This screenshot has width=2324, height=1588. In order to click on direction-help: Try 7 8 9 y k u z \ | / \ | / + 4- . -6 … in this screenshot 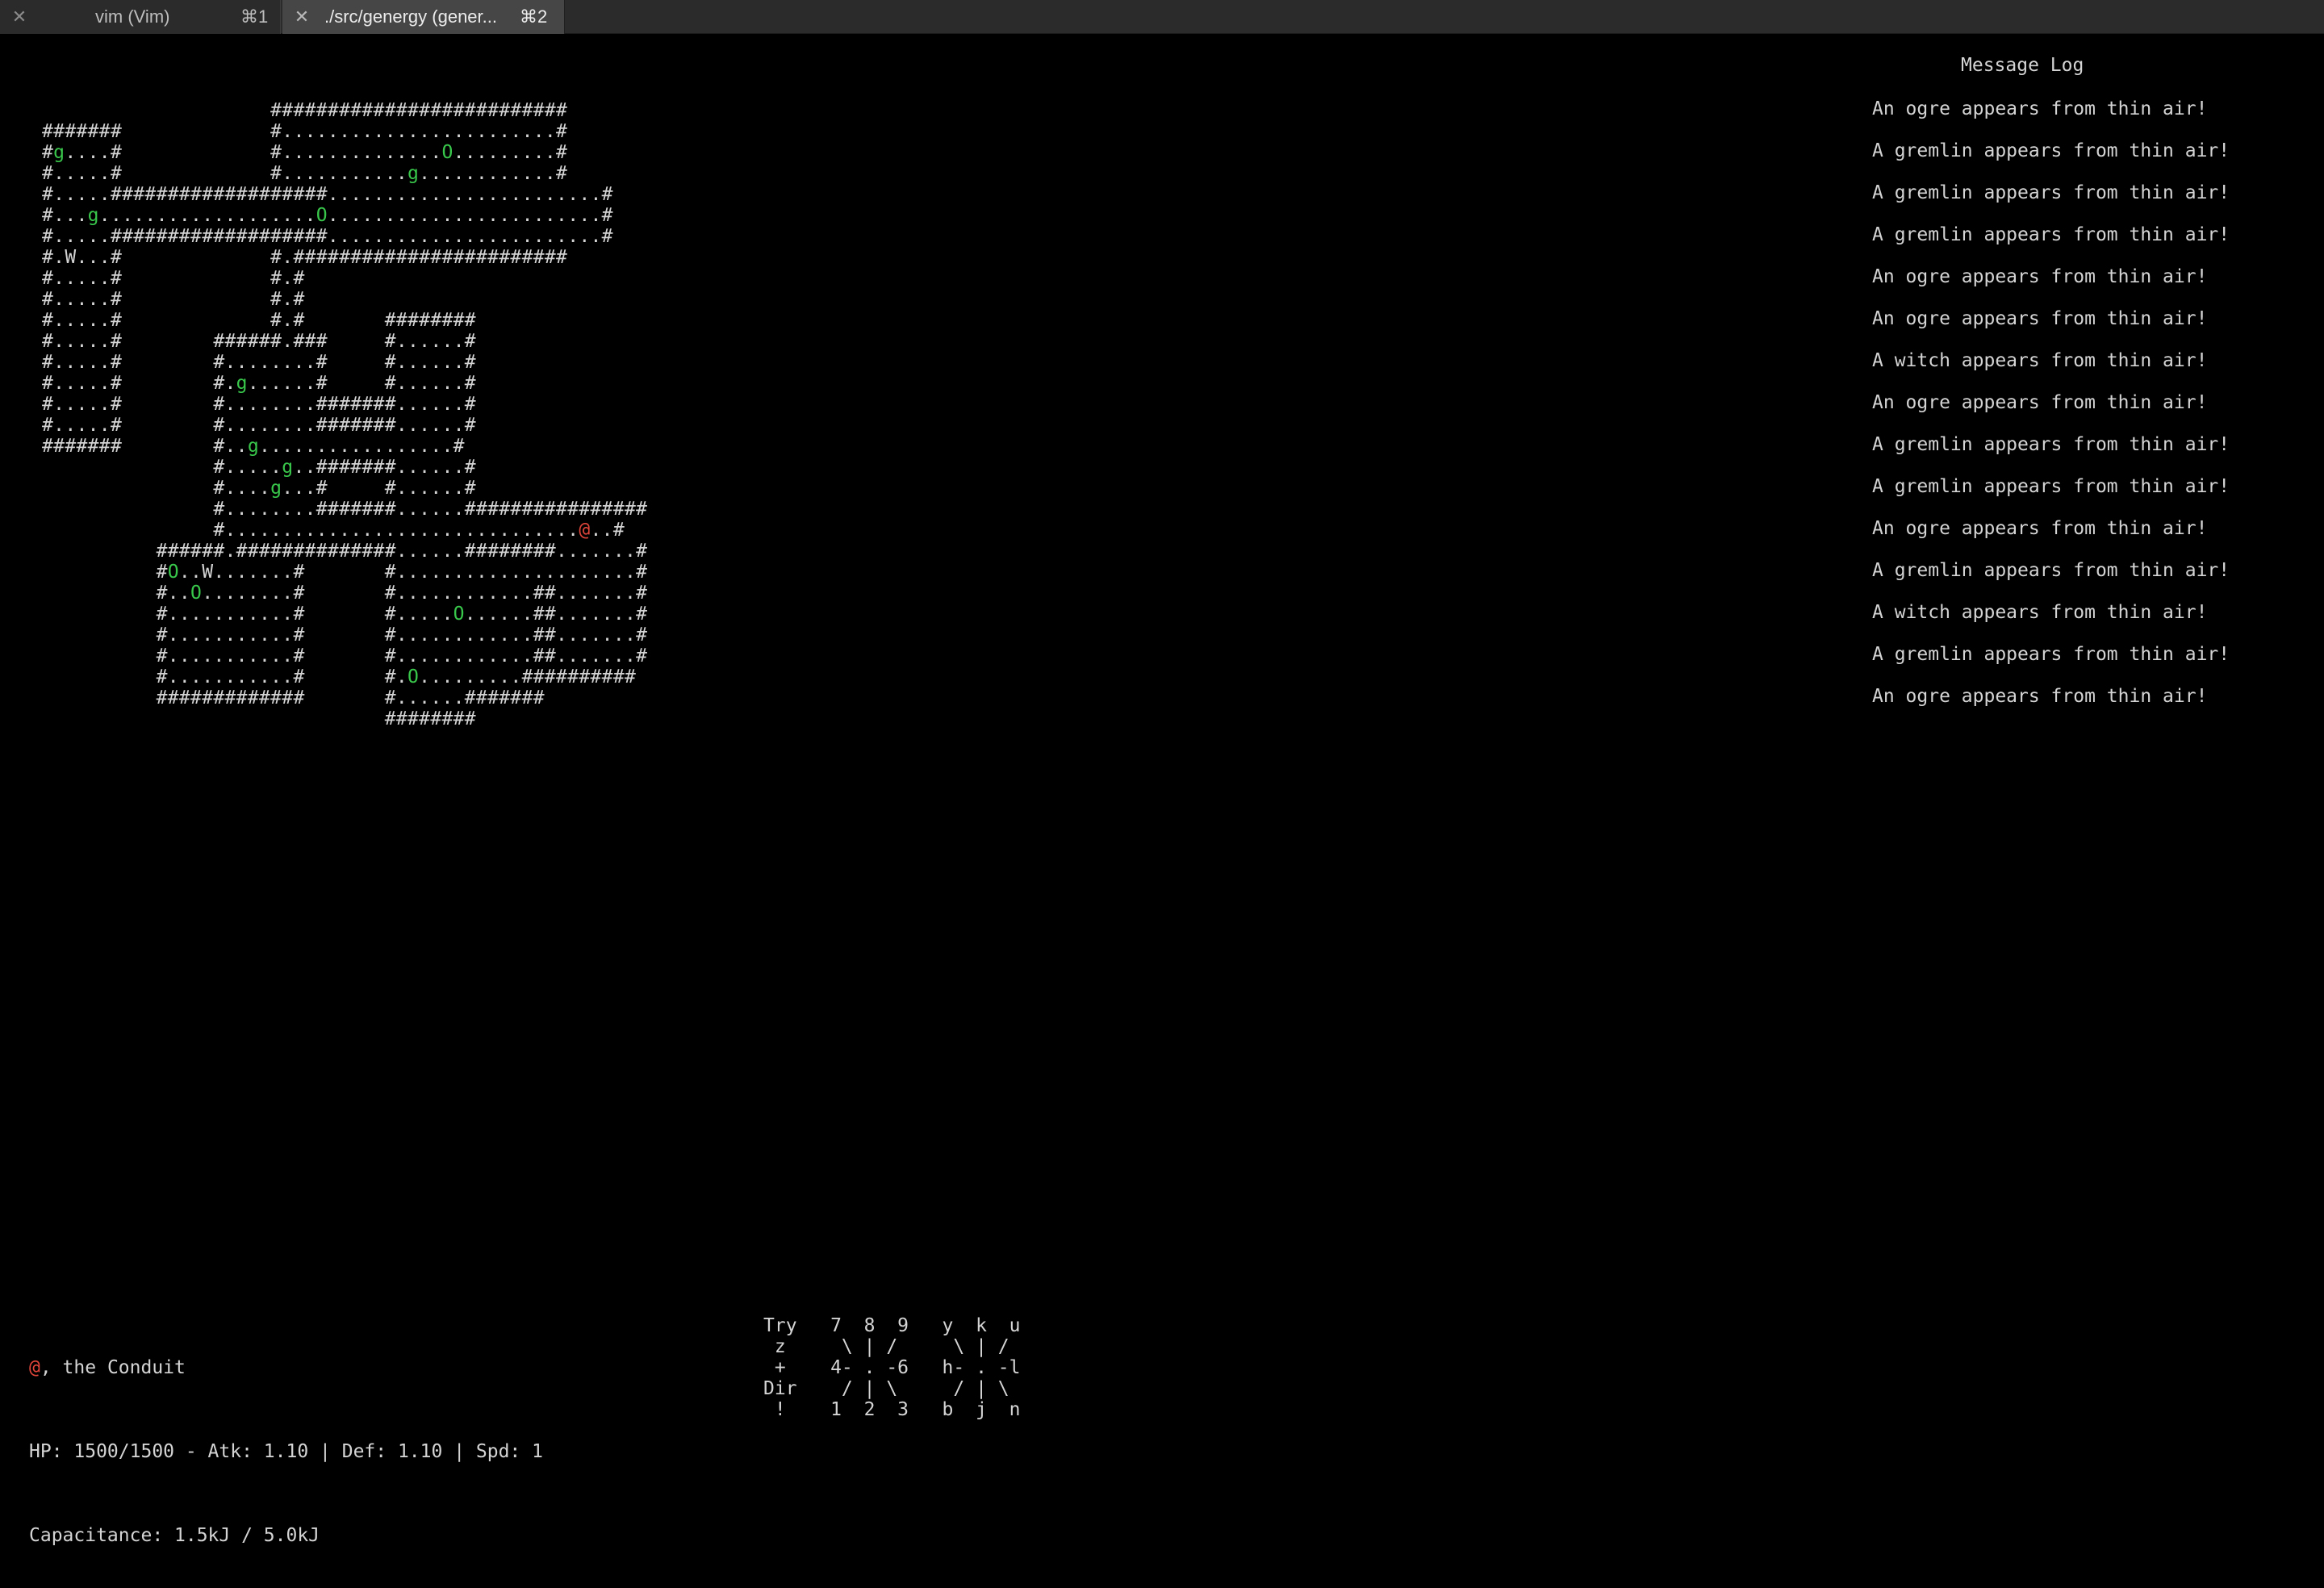, I will do `click(892, 1367)`.